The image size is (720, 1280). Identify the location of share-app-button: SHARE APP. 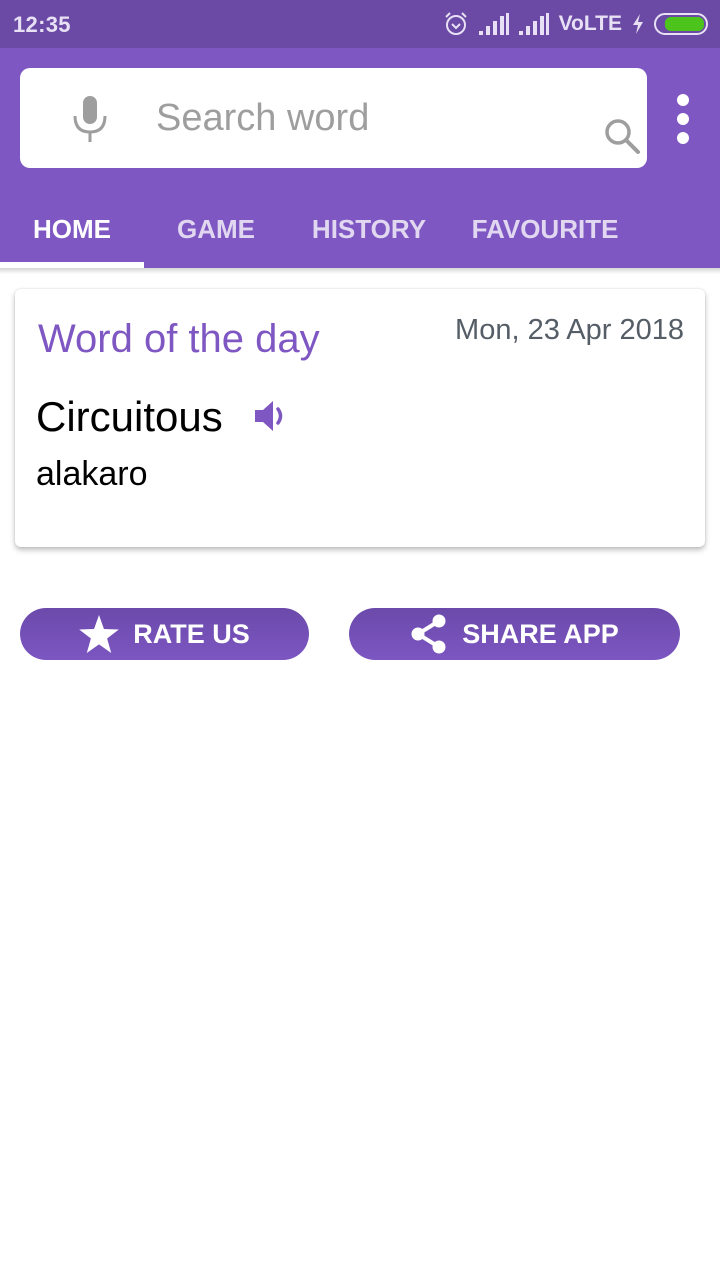
(514, 634).